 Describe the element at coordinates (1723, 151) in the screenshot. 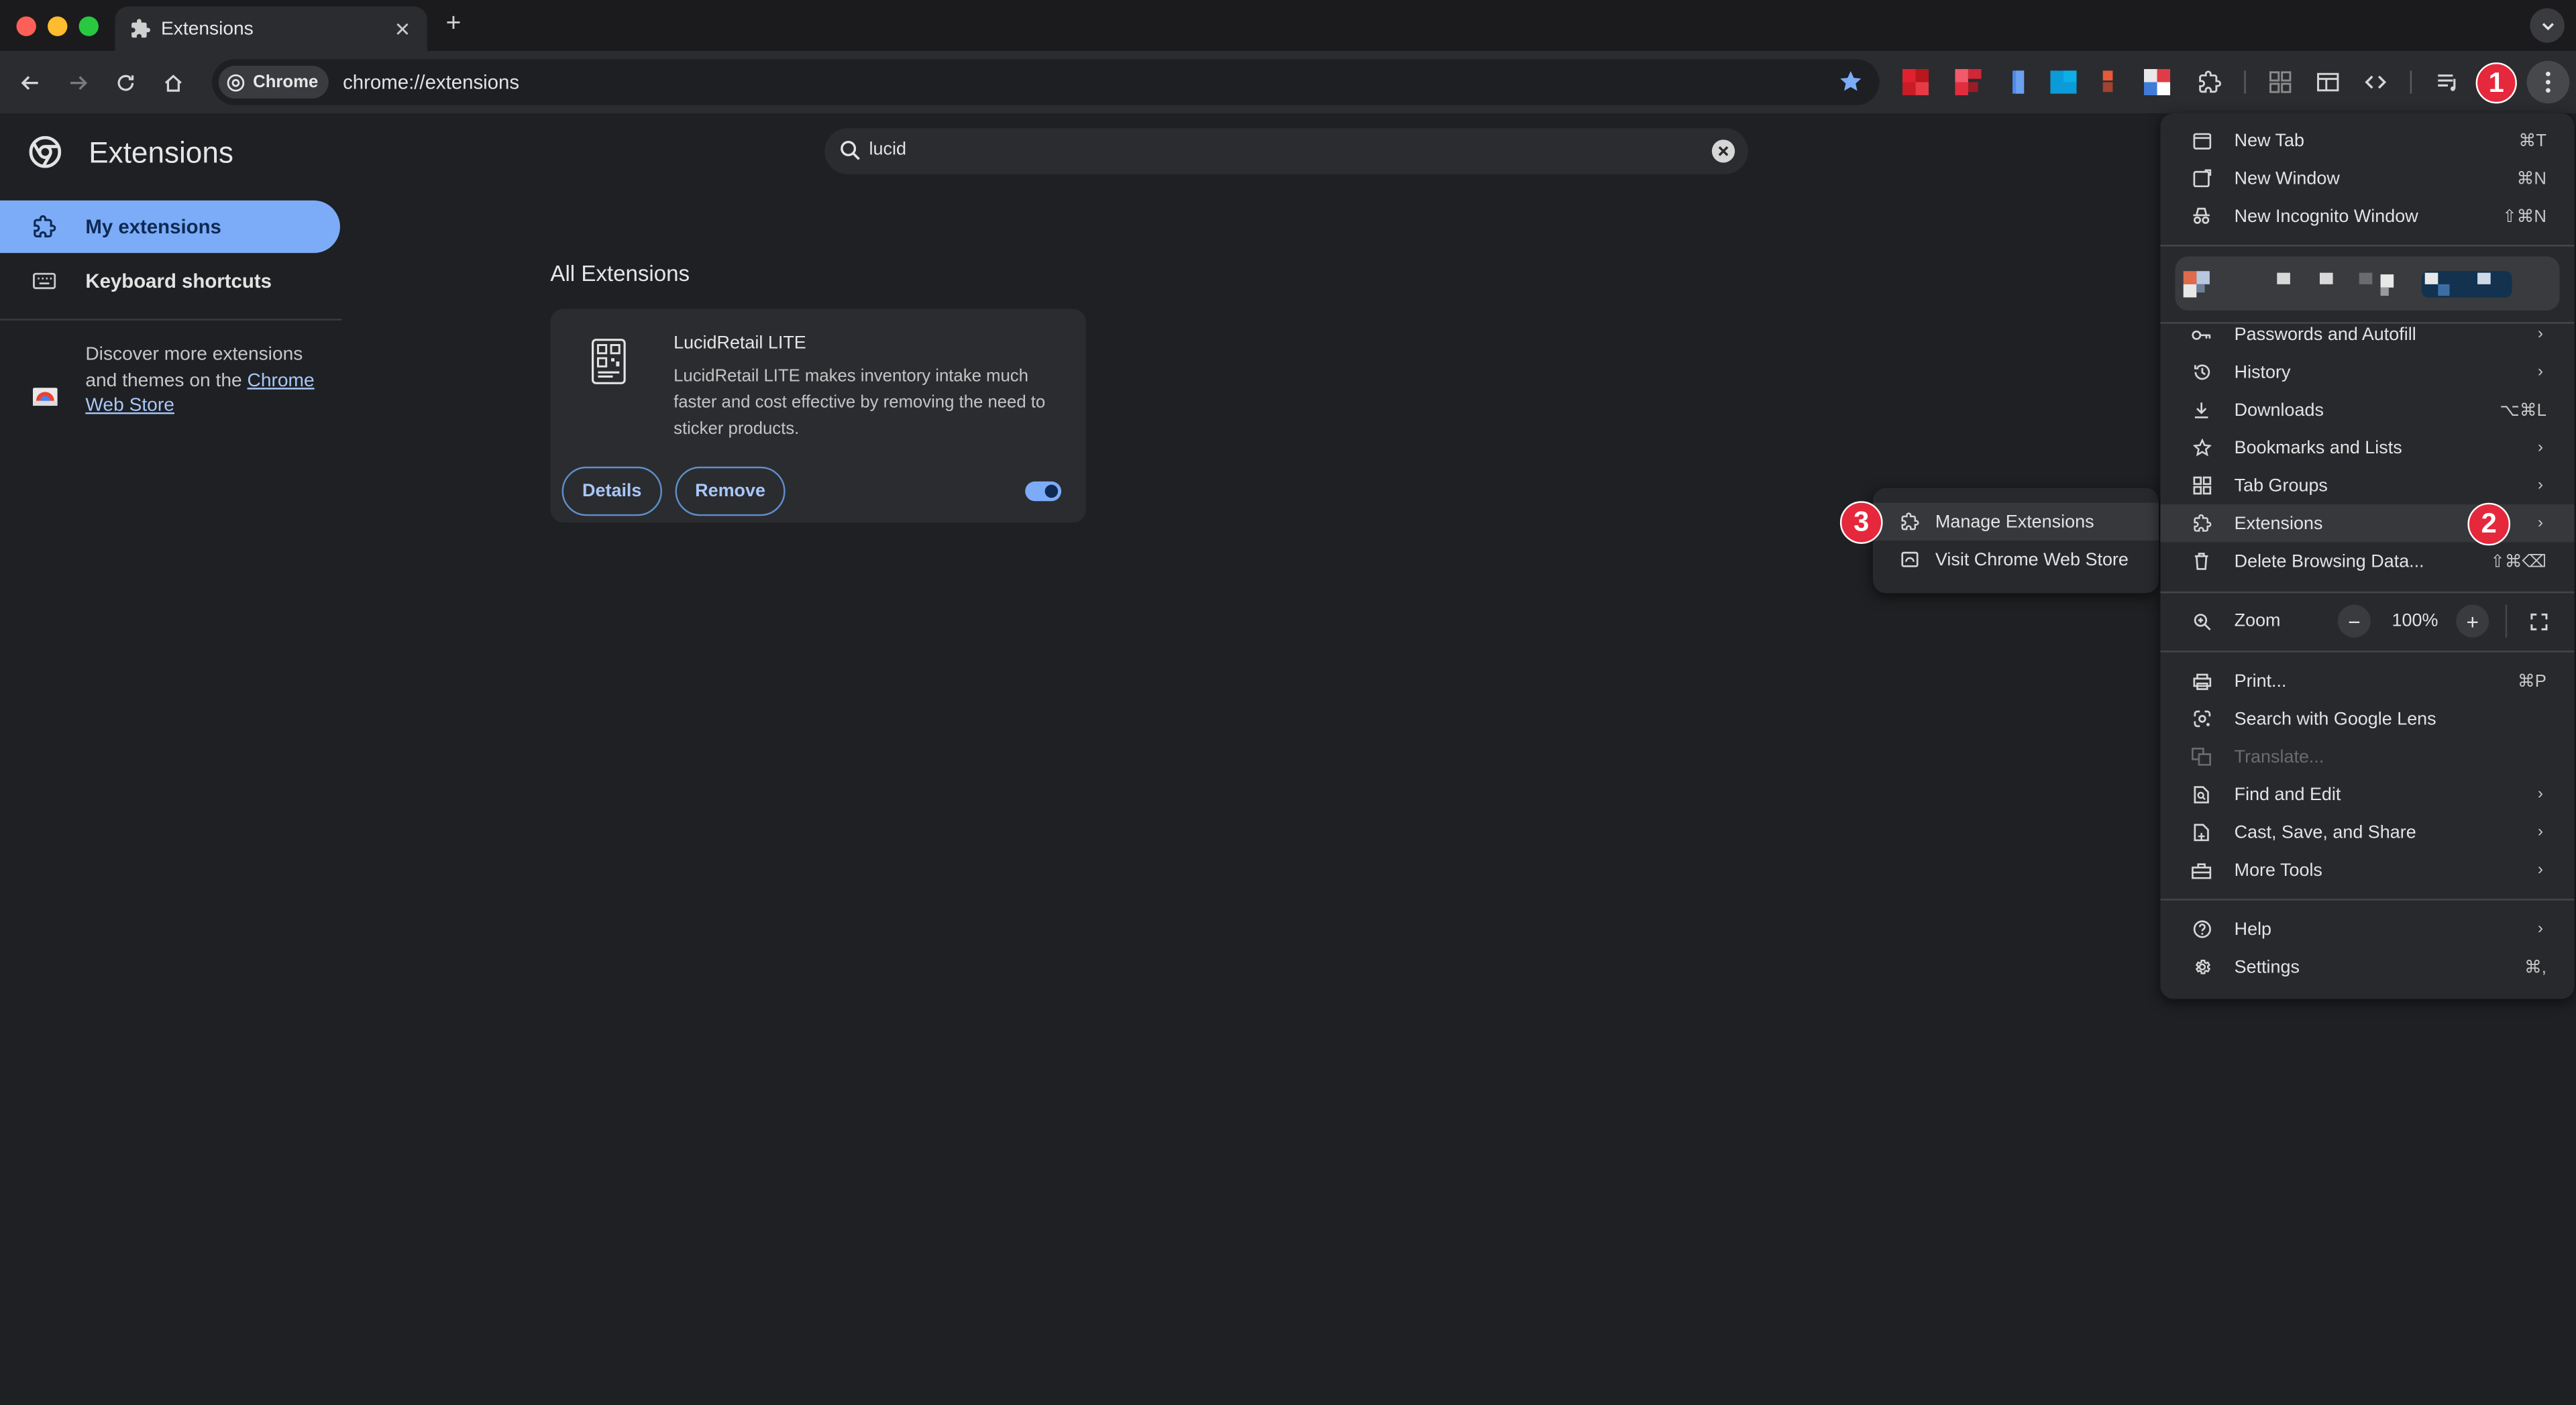

I see `clear-search-button` at that location.